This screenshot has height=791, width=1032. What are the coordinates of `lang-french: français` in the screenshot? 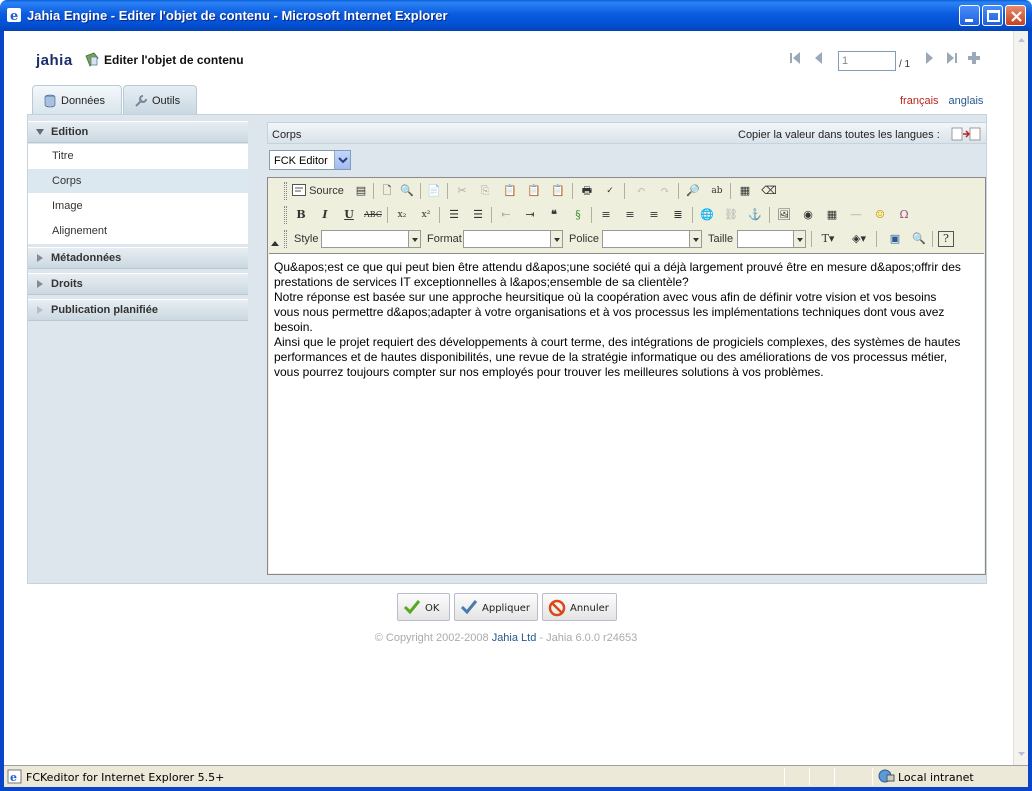 It's located at (919, 101).